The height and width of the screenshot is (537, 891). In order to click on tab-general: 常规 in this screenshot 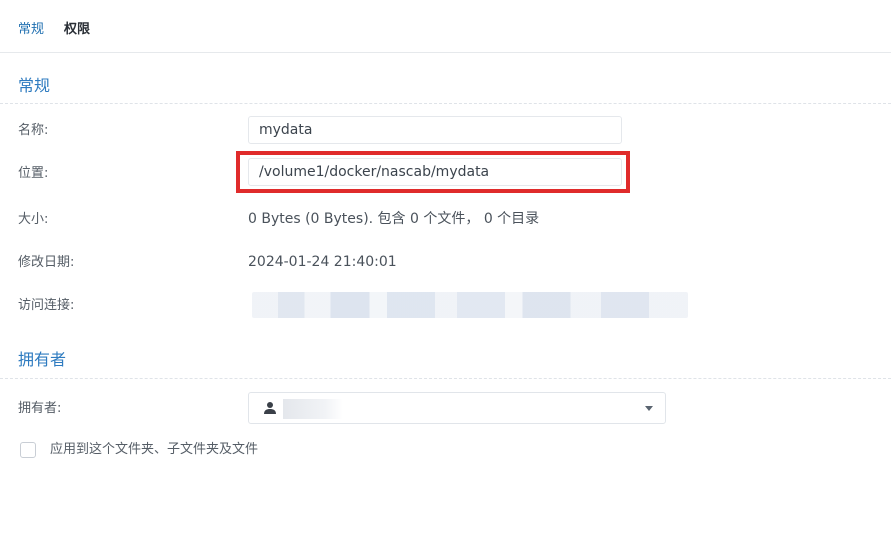, I will do `click(31, 32)`.